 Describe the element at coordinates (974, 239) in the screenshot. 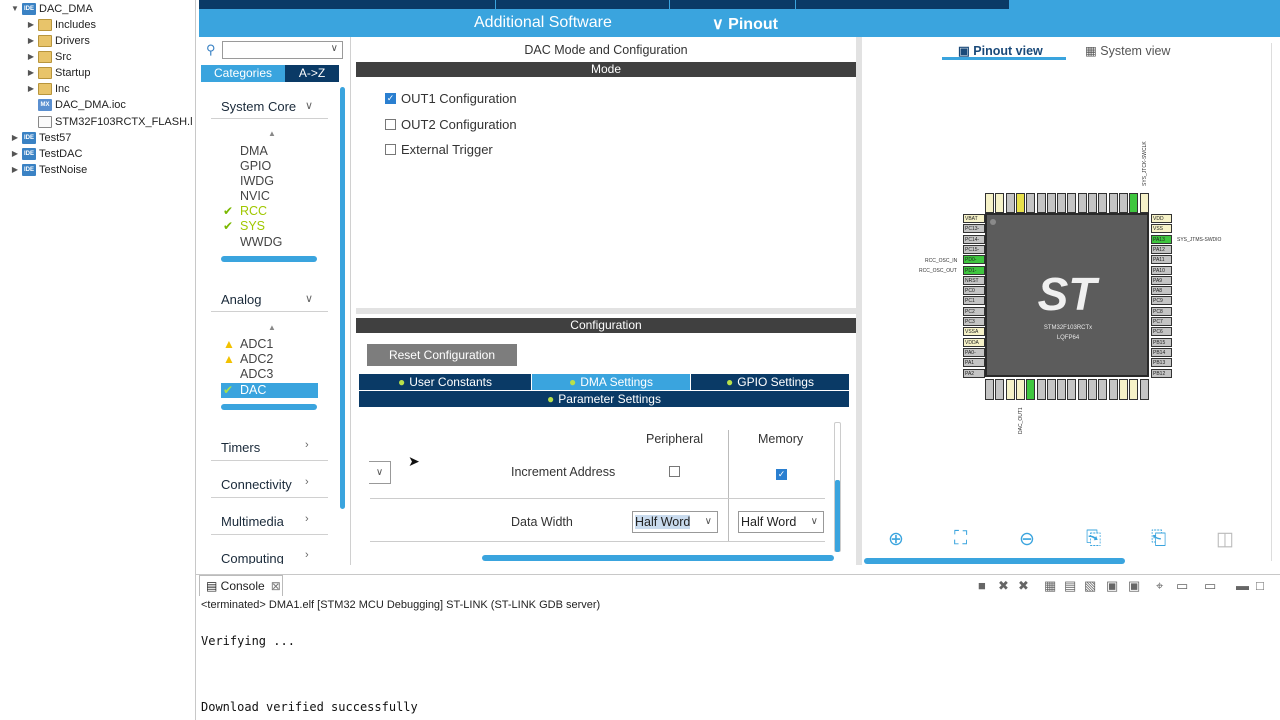

I see `pin-left-2: PC14-` at that location.